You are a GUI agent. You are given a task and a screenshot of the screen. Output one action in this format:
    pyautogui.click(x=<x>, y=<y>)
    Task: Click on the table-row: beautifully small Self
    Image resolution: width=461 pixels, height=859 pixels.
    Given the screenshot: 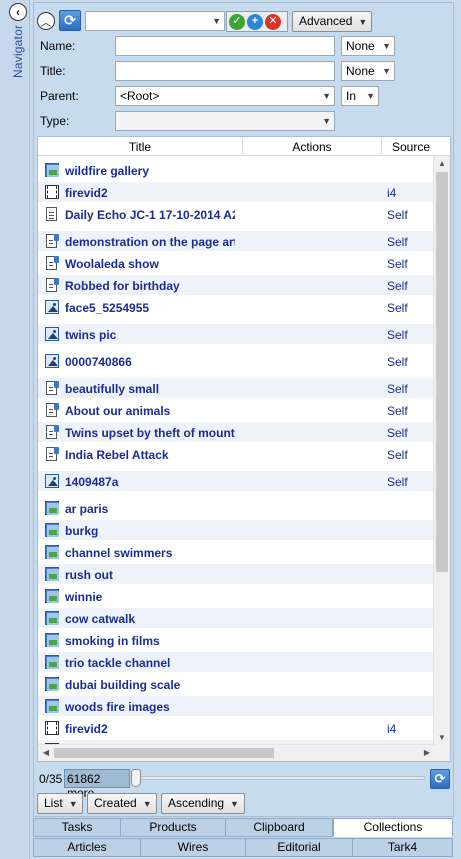 What is the action you would take?
    pyautogui.click(x=235, y=388)
    